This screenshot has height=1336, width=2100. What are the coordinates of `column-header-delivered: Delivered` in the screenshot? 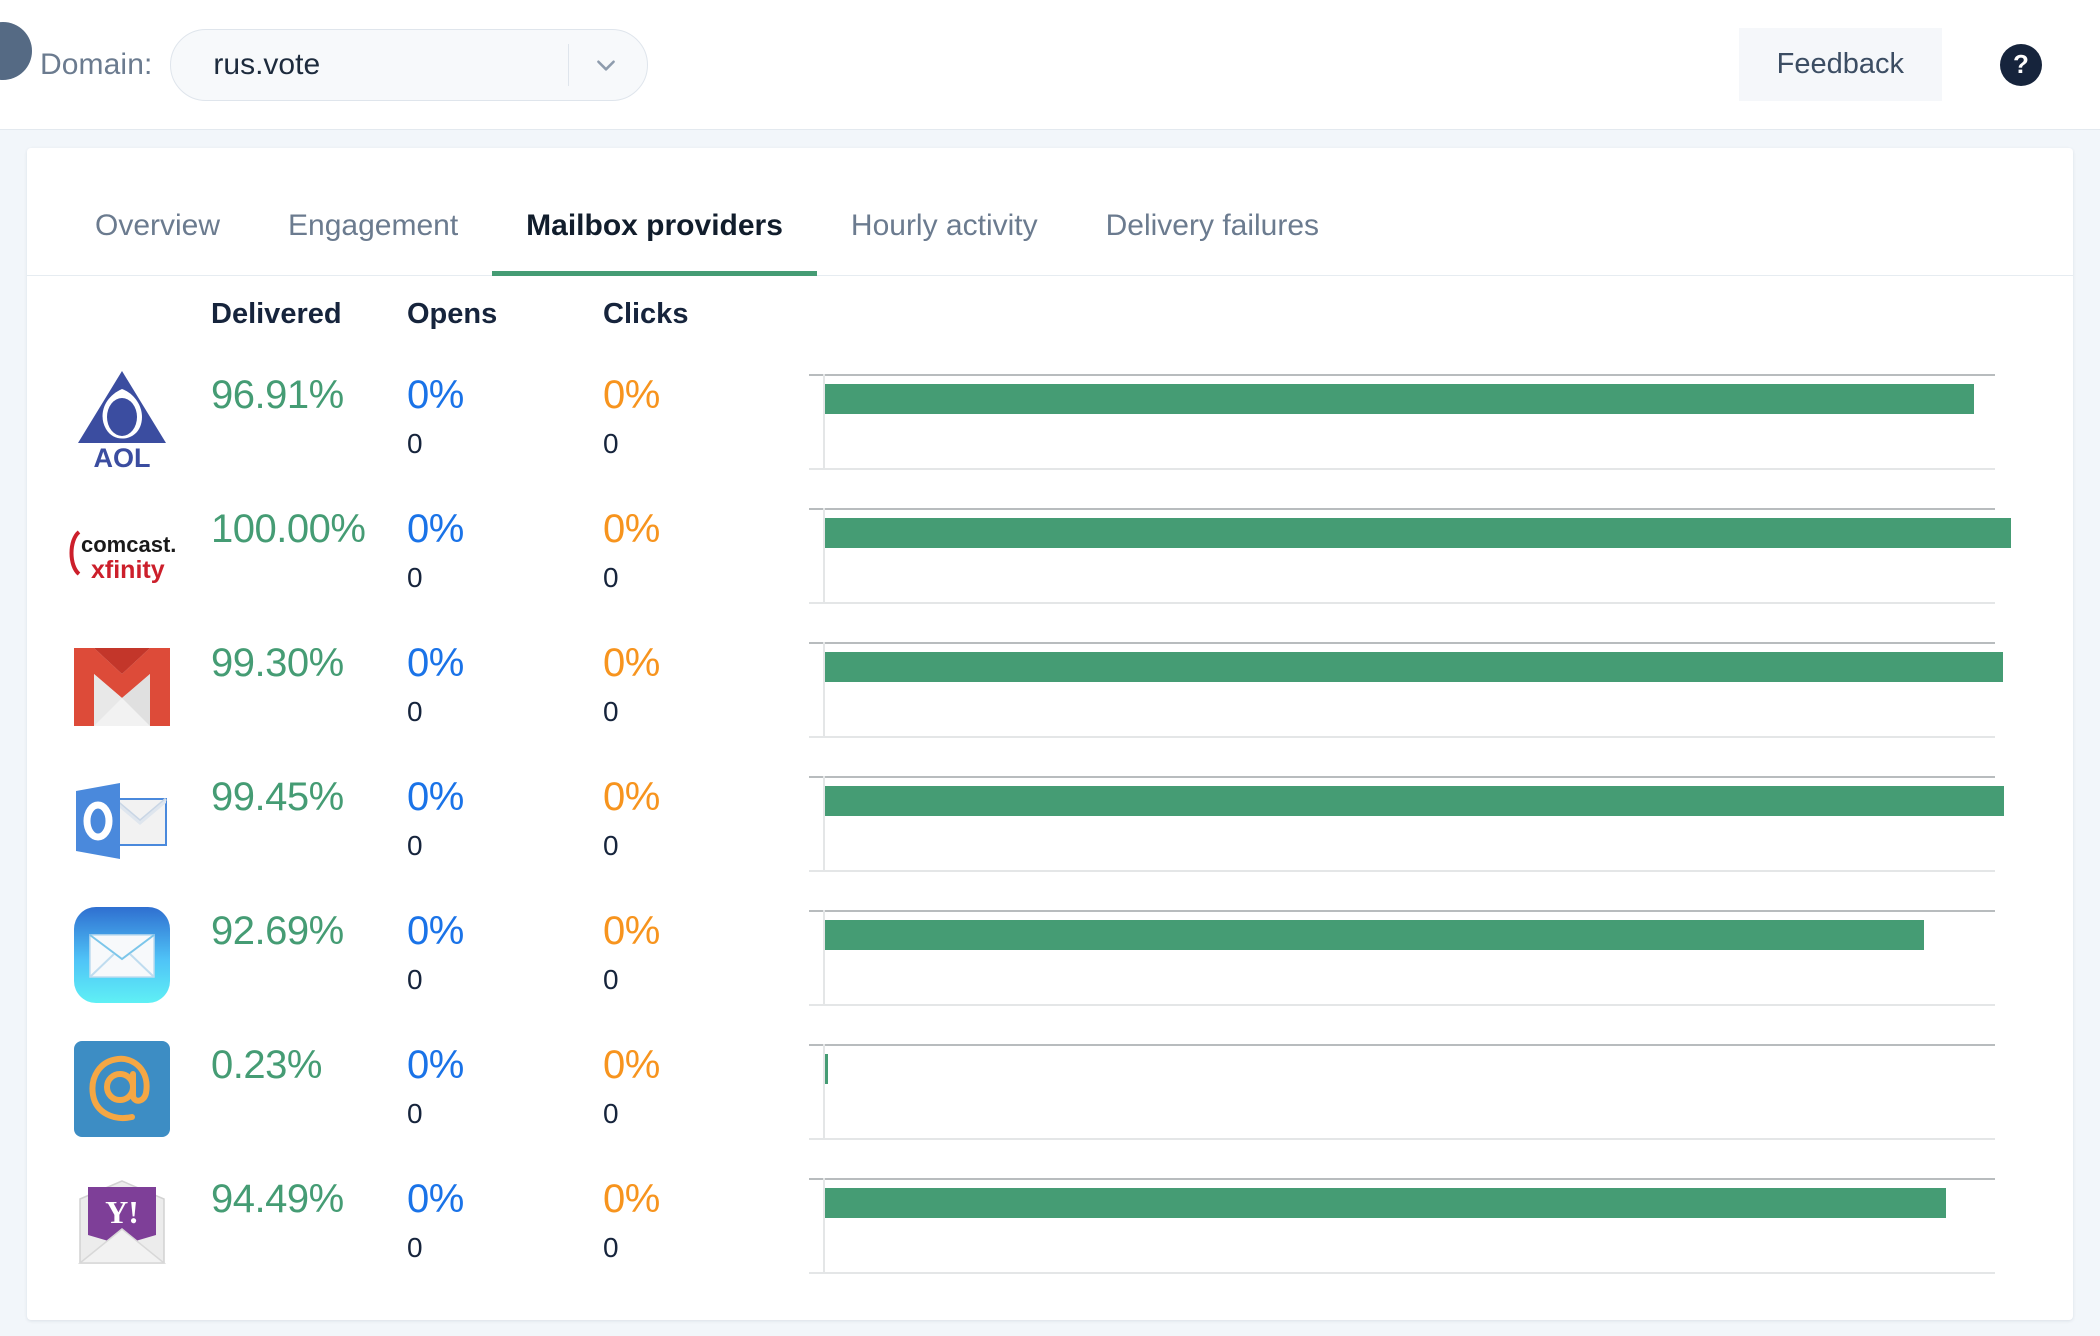 It's located at (276, 313).